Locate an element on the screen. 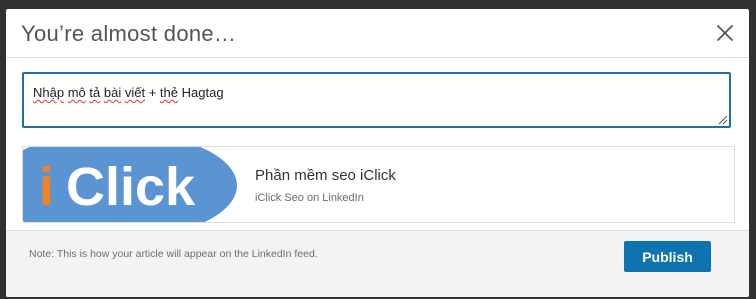 The width and height of the screenshot is (756, 299). close-icon is located at coordinates (725, 33).